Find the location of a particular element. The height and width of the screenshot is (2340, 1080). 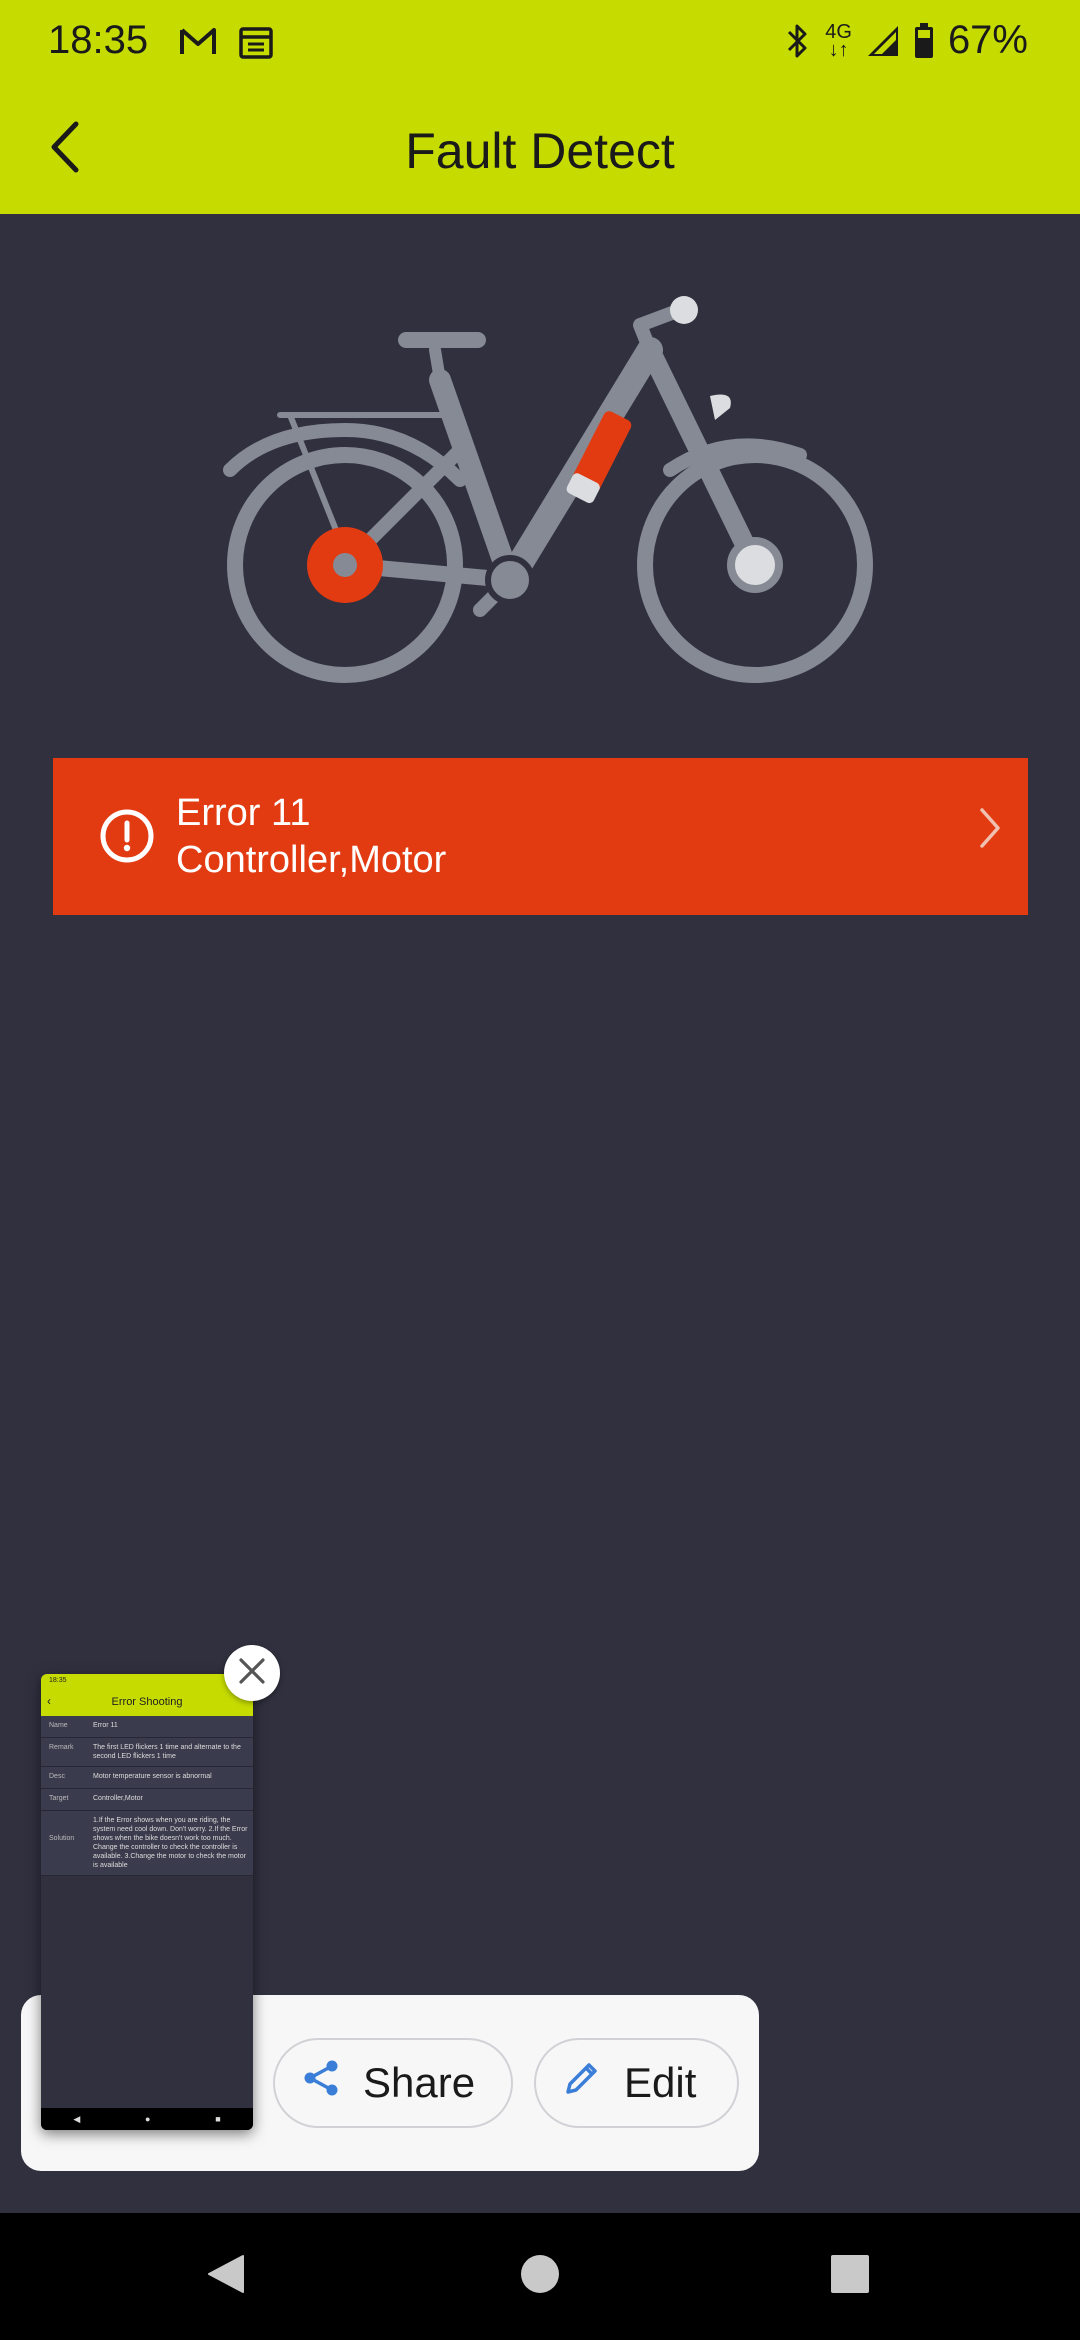

share-icon is located at coordinates (319, 2083).